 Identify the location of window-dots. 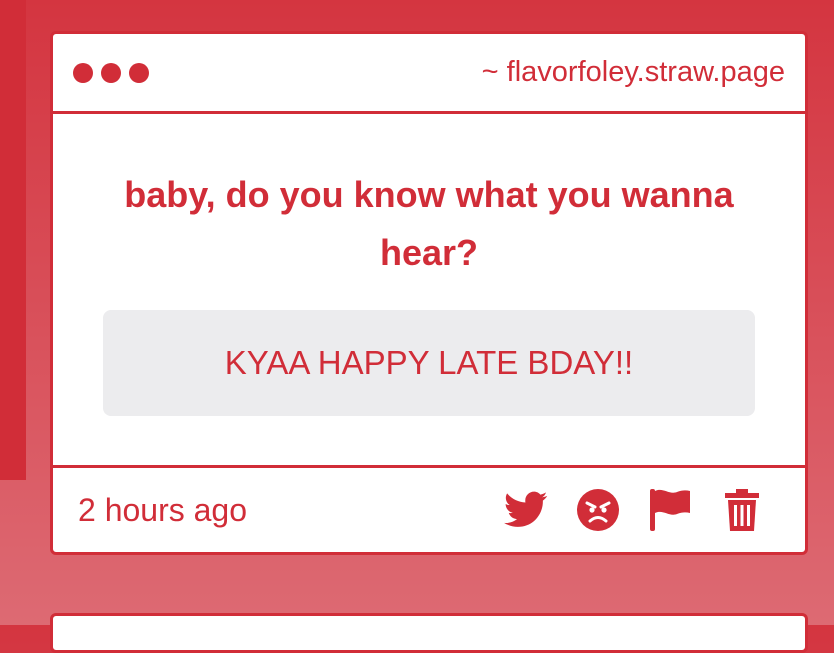
(111, 72).